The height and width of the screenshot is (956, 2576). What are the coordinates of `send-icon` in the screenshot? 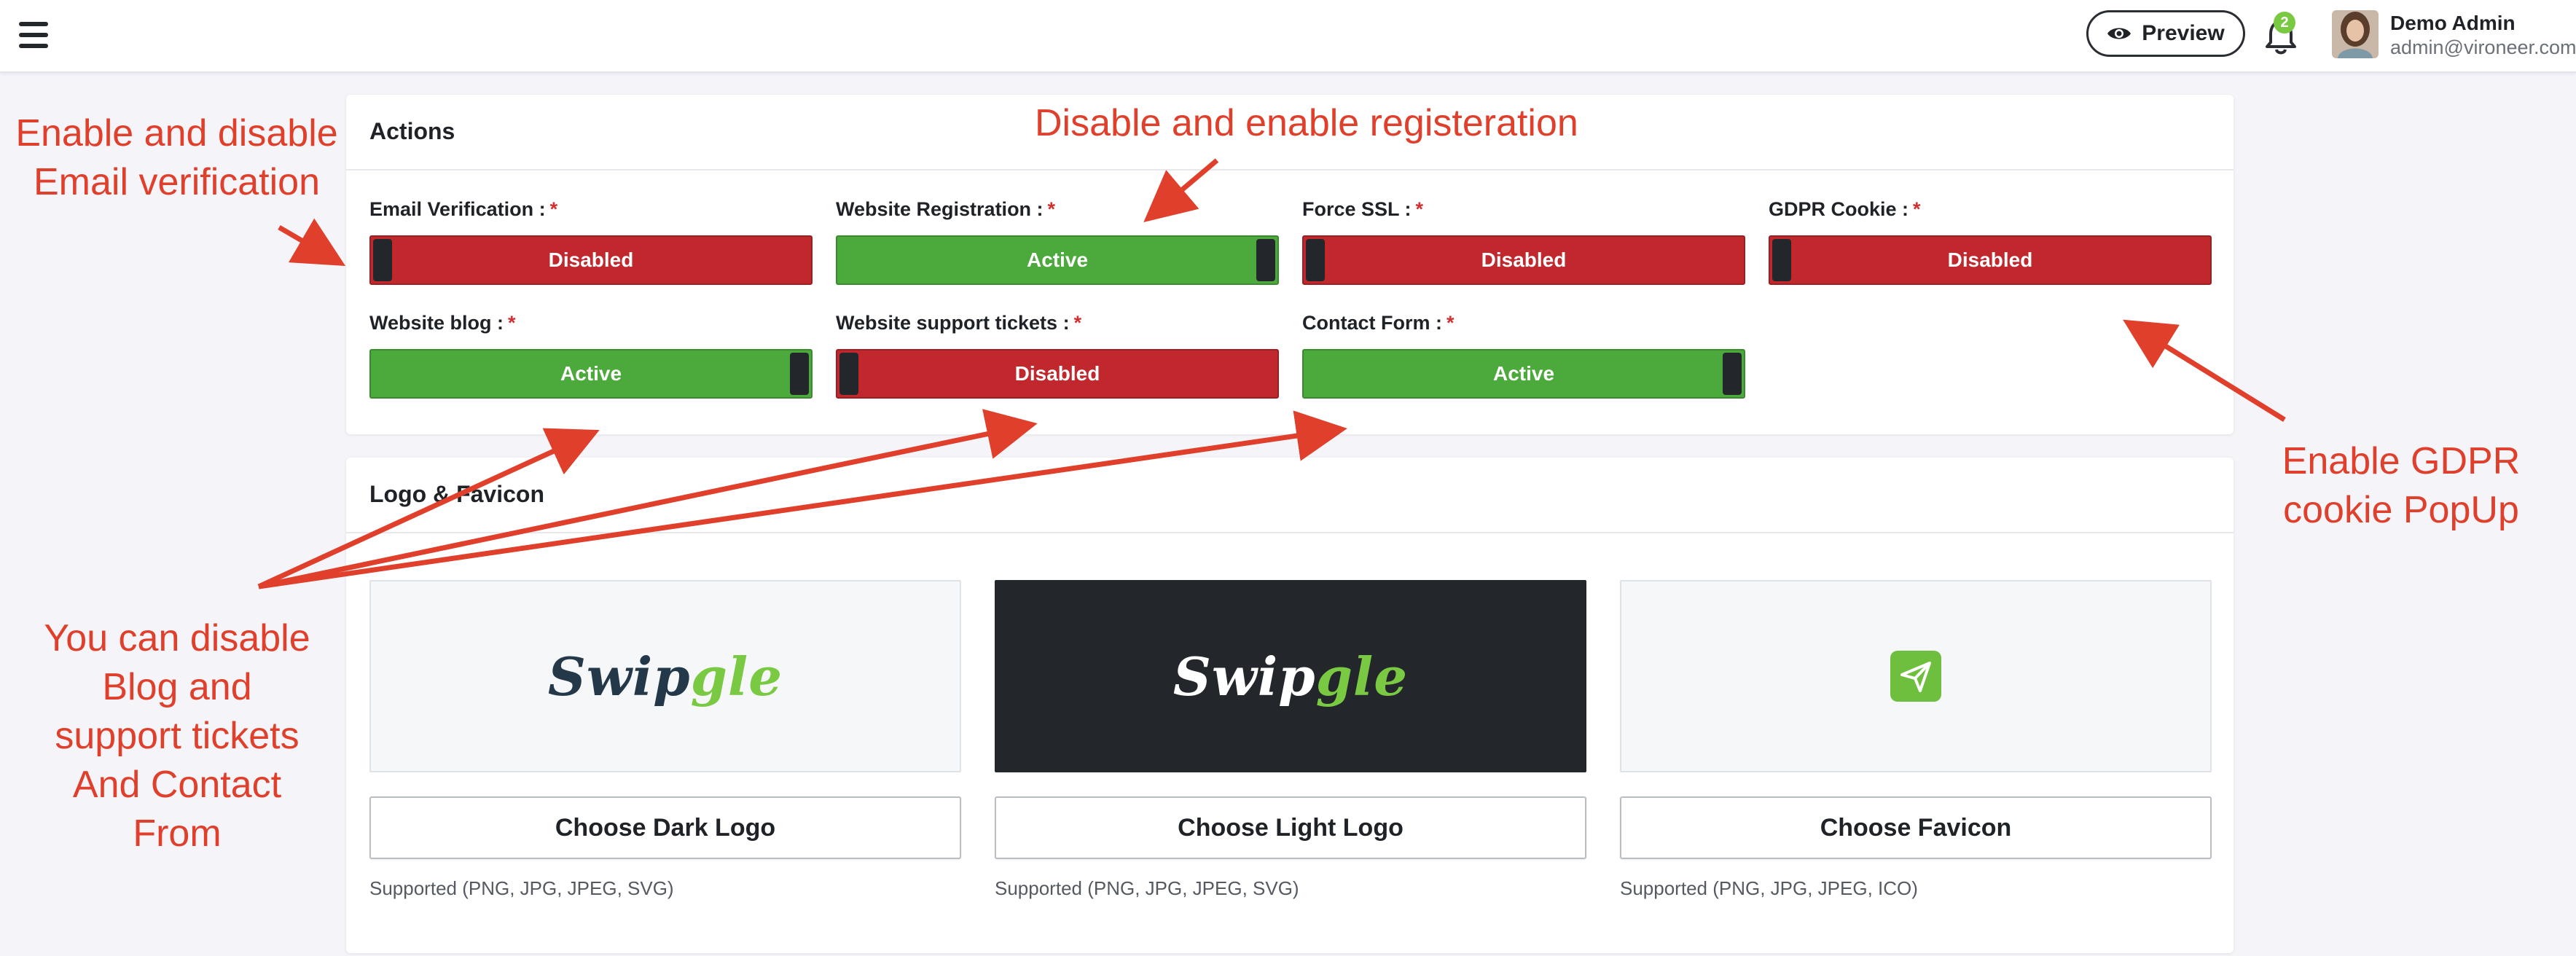 It's located at (1915, 676).